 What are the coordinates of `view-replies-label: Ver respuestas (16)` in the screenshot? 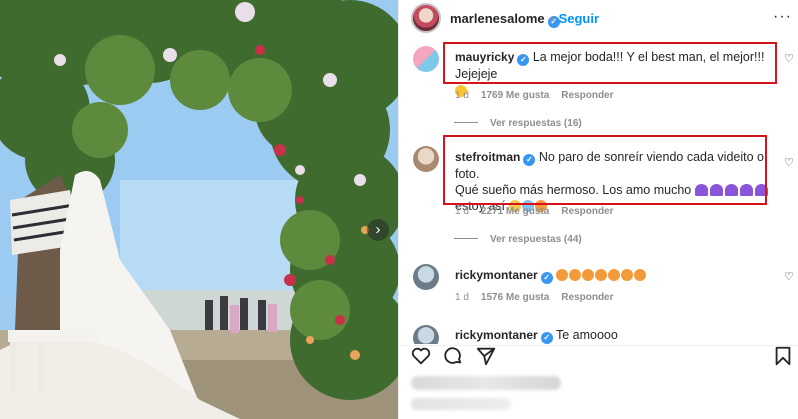 It's located at (536, 123).